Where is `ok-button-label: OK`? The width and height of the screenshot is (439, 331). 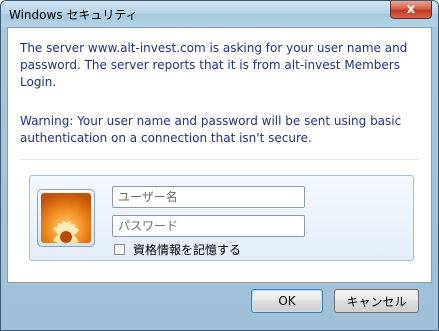
ok-button-label: OK is located at coordinates (287, 301).